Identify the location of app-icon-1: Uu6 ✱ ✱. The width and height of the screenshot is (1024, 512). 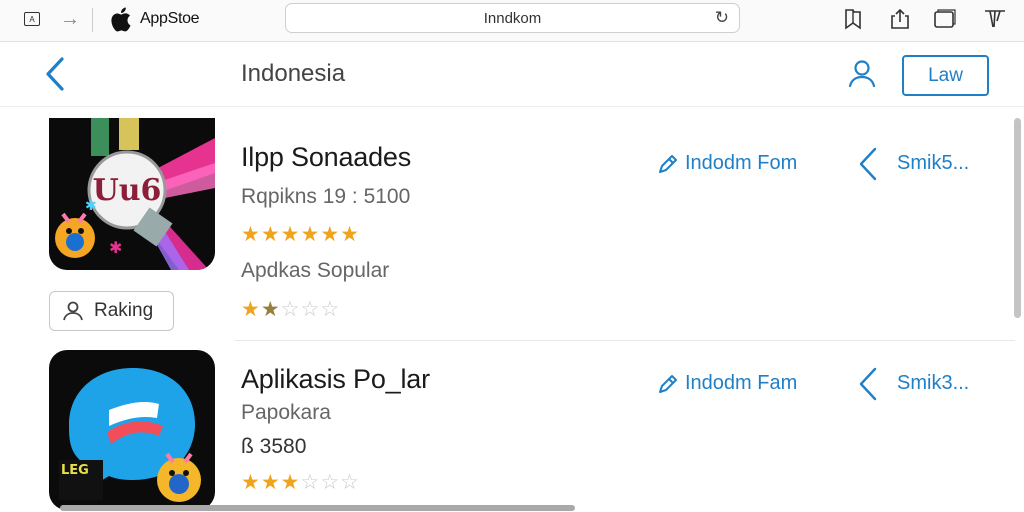
(132, 194).